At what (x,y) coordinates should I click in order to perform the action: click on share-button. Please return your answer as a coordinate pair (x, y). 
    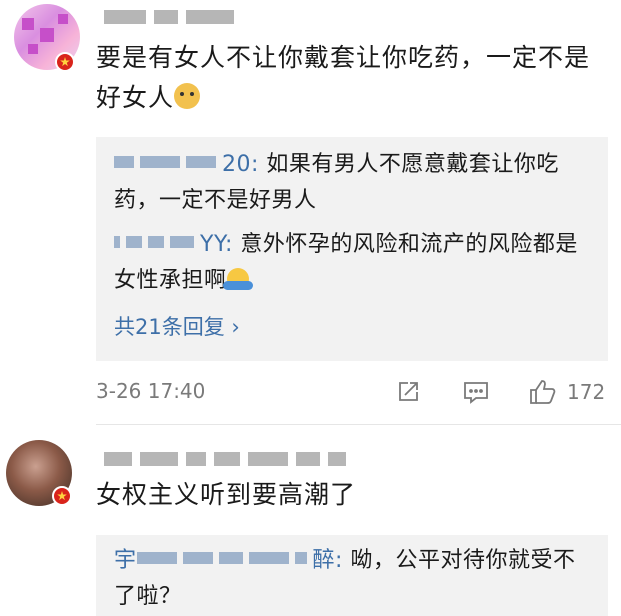
    Looking at the image, I should click on (408, 392).